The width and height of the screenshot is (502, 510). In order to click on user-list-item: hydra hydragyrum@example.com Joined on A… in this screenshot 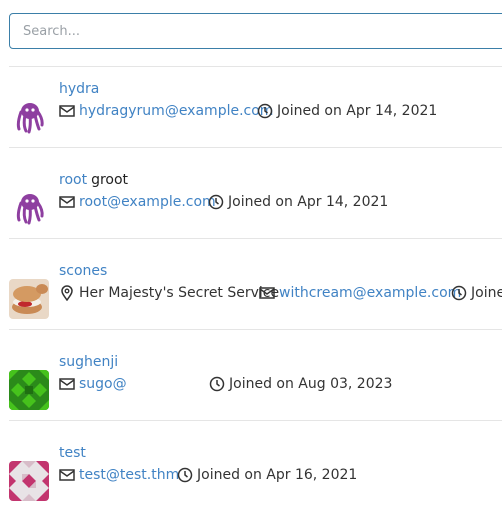, I will do `click(255, 111)`.